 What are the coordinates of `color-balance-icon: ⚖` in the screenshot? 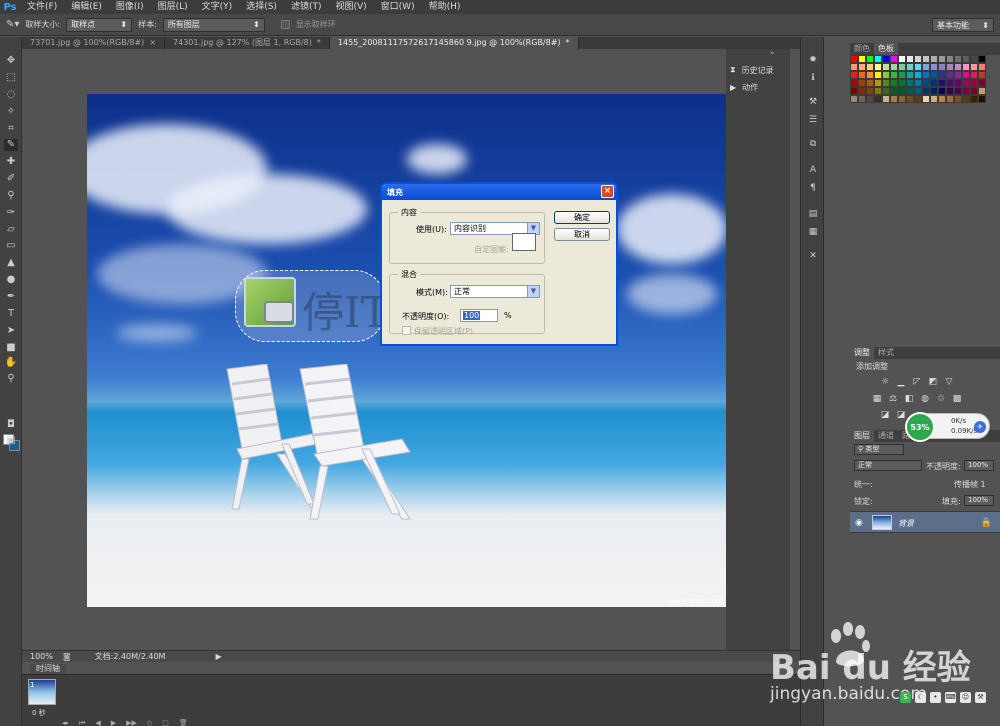 It's located at (893, 399).